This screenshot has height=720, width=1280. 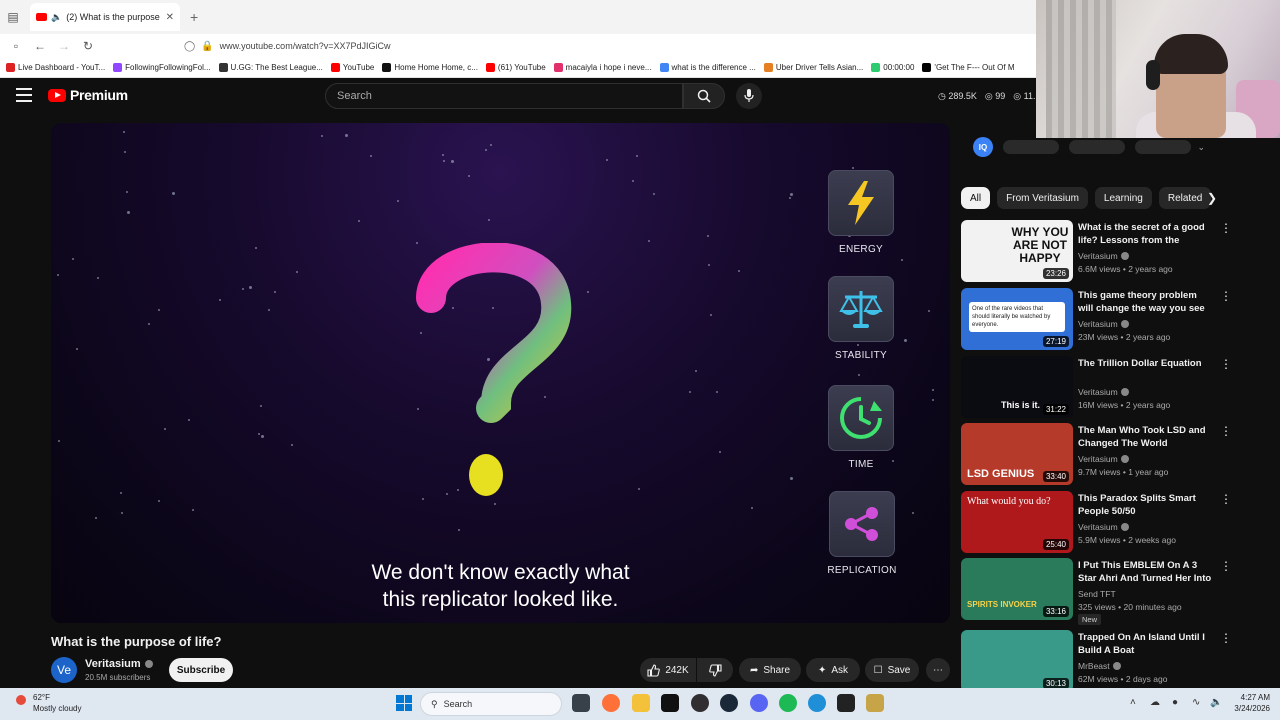 What do you see at coordinates (105, 17) in the screenshot?
I see `browser-tab-active: 🔈 (2) What is the purpose of l ✕` at bounding box center [105, 17].